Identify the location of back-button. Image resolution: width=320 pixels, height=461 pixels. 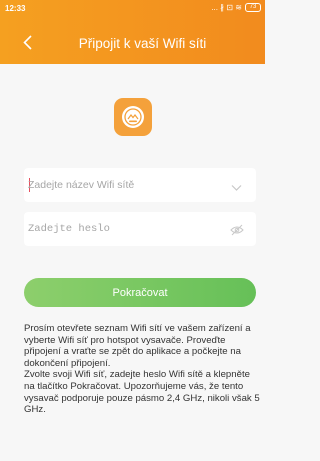
(27, 42).